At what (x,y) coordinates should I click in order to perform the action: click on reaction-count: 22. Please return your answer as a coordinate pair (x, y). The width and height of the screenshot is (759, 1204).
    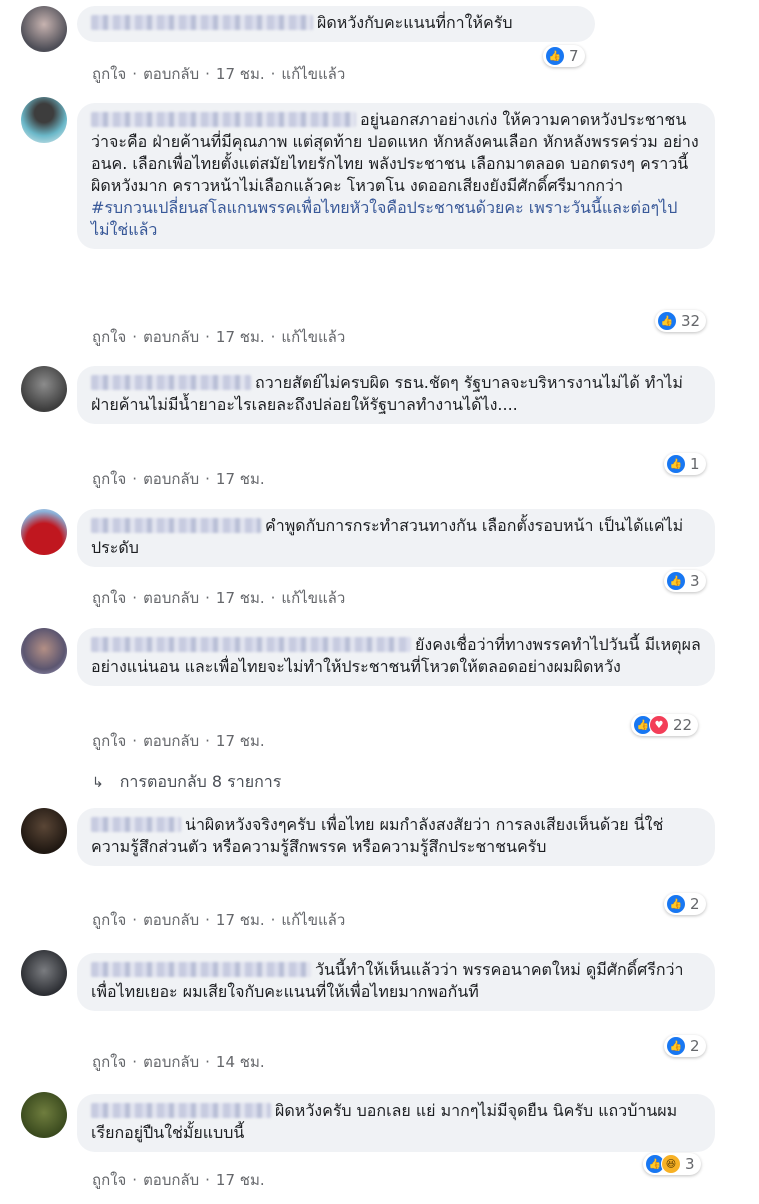
    Looking at the image, I should click on (683, 725).